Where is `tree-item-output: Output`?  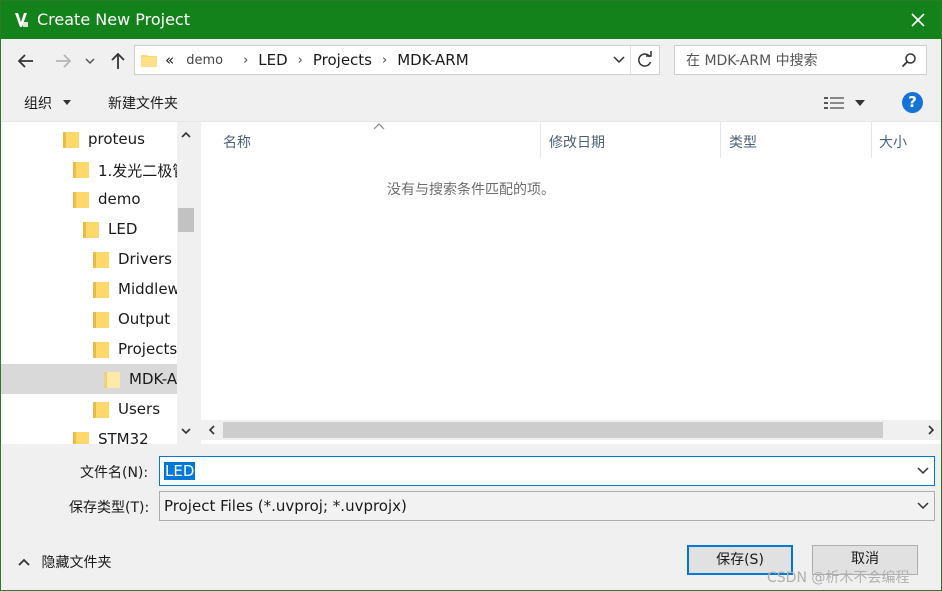 tree-item-output: Output is located at coordinates (89, 319).